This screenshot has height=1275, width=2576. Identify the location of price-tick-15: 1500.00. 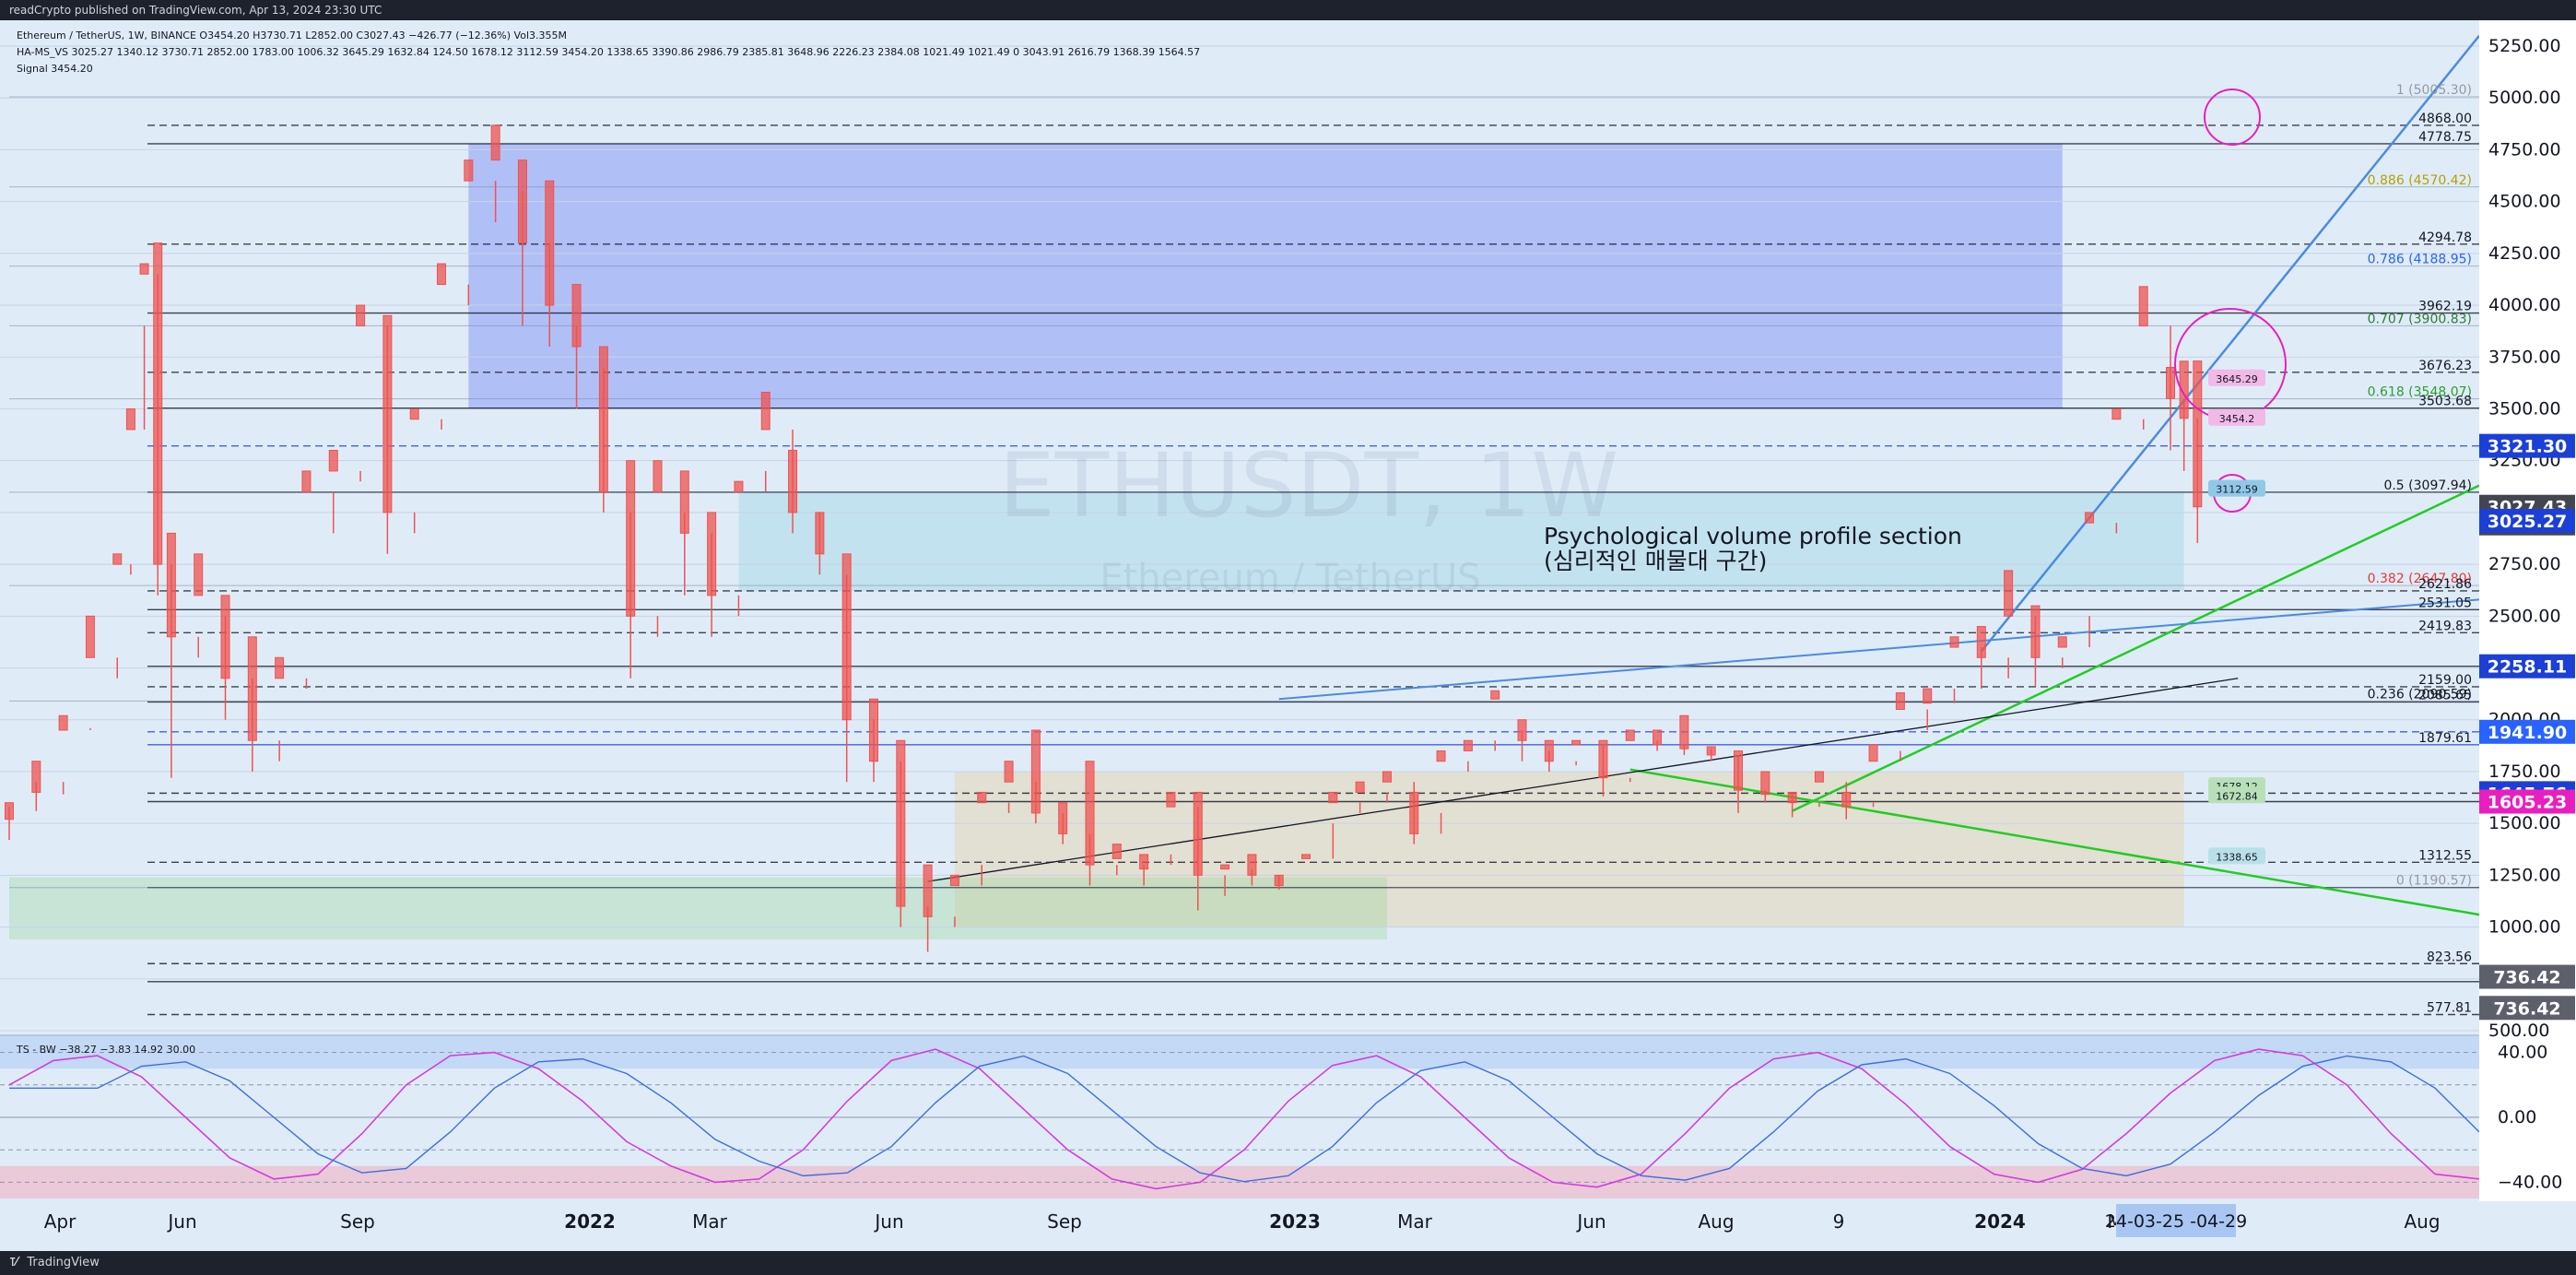
(2524, 823).